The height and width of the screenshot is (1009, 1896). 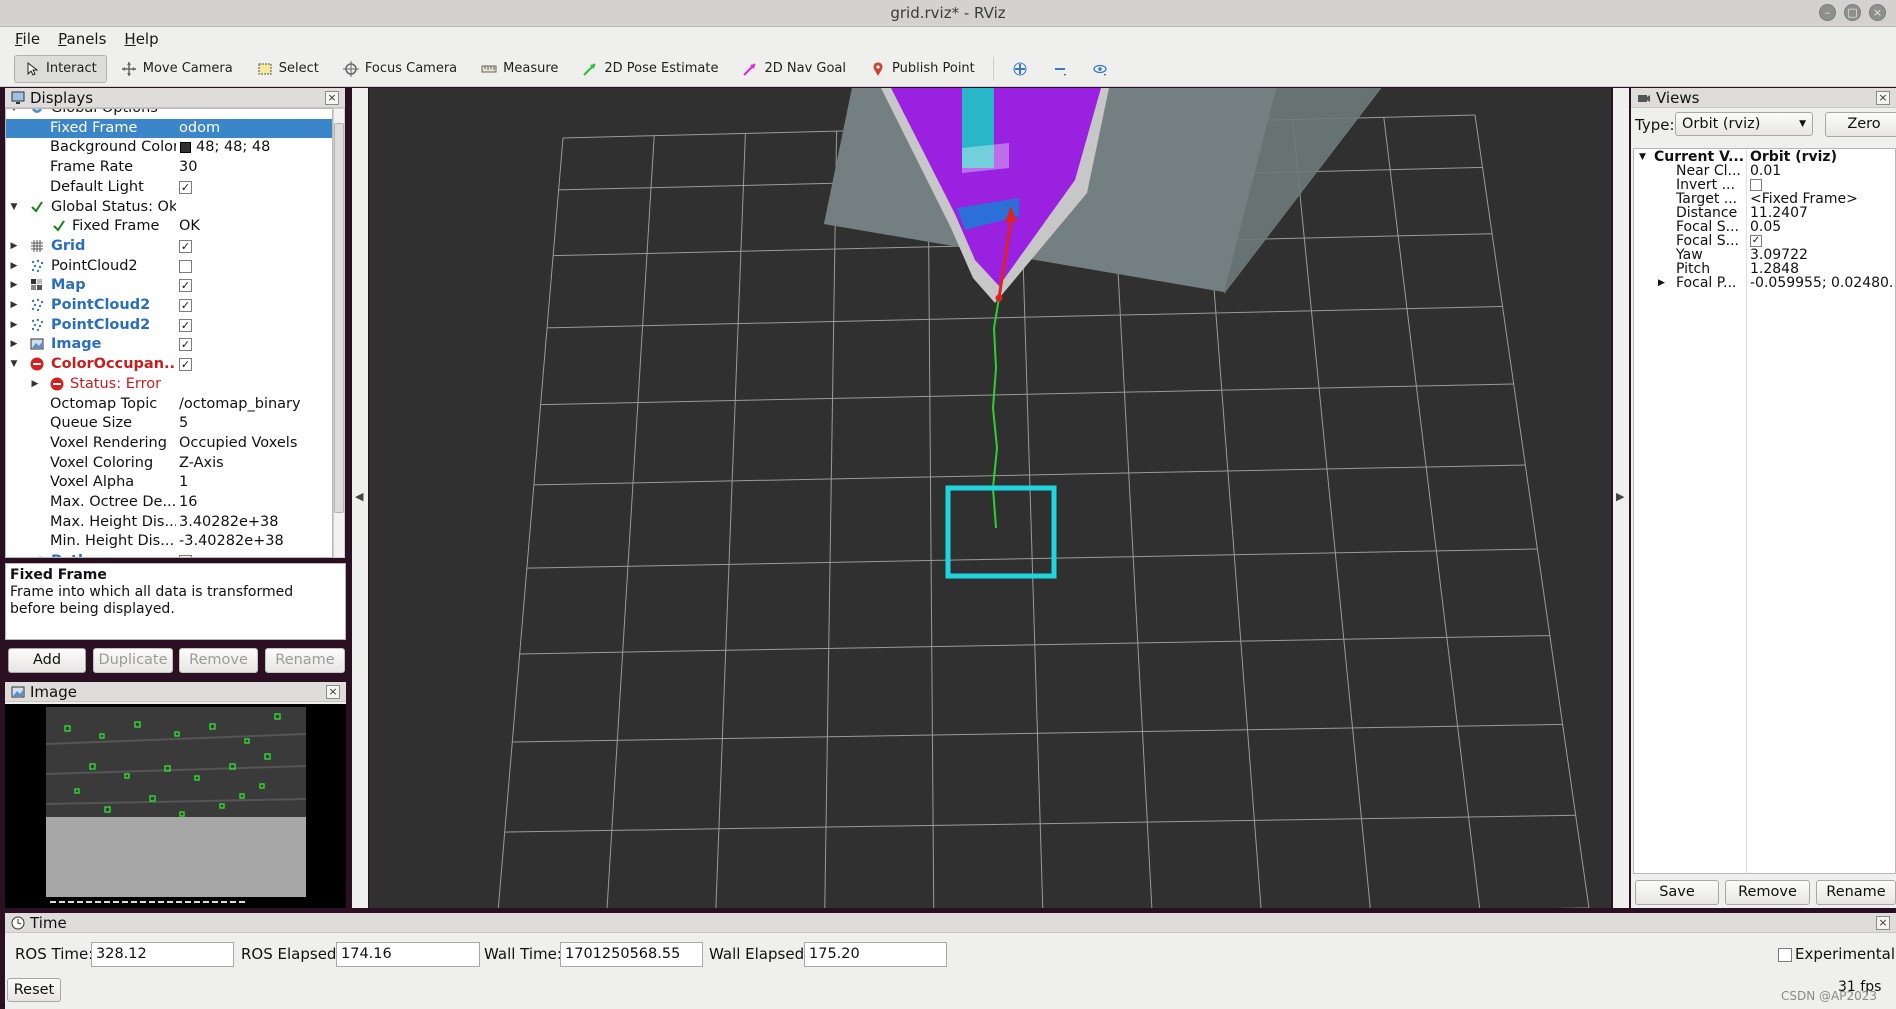 I want to click on display-row: ▶ Grid ✓, so click(x=169, y=246).